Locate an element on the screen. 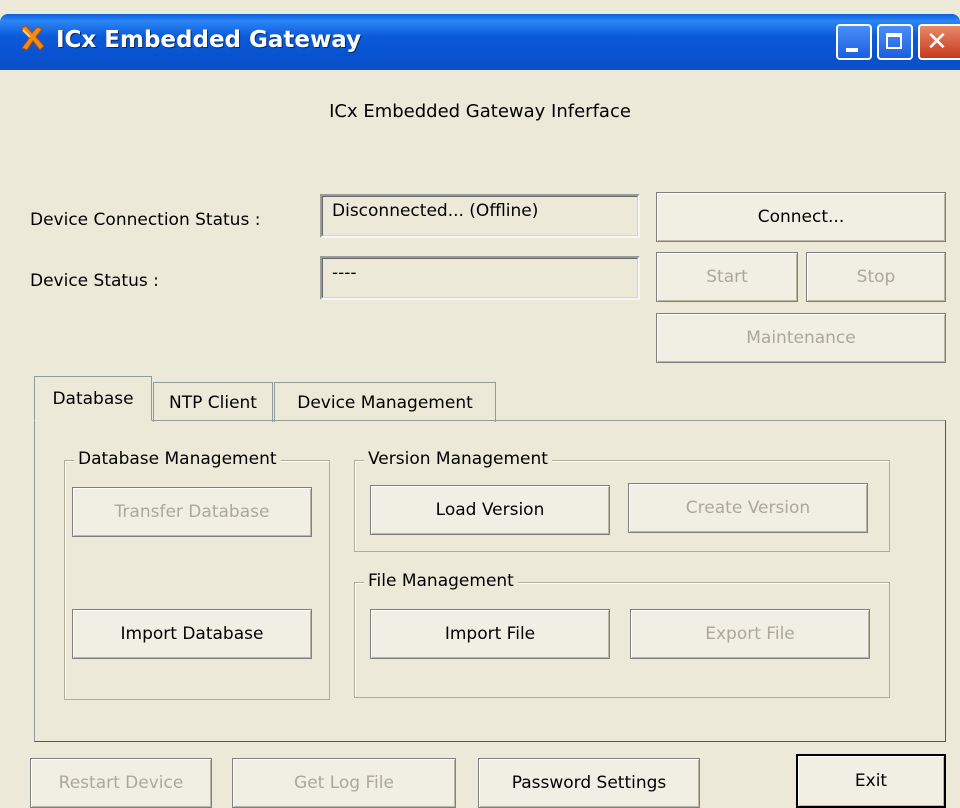  export-file-button: Export File is located at coordinates (750, 634).